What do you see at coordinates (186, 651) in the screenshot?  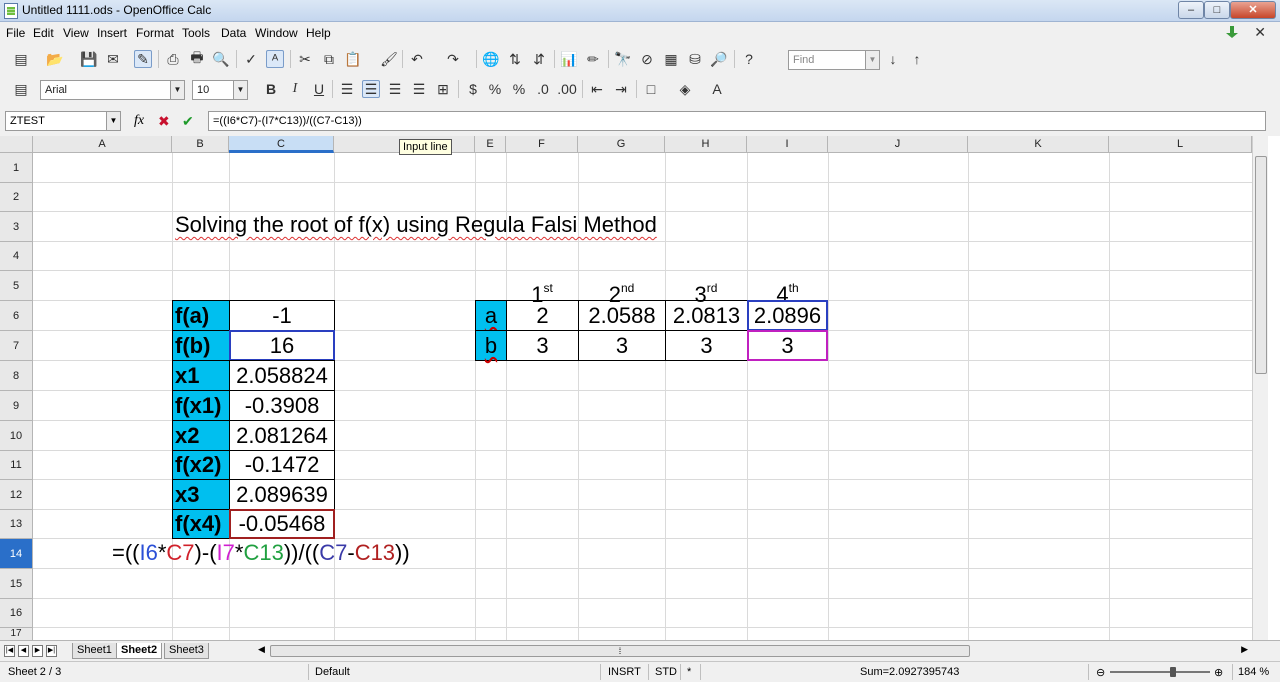 I see `tab-sheet3: Sheet3` at bounding box center [186, 651].